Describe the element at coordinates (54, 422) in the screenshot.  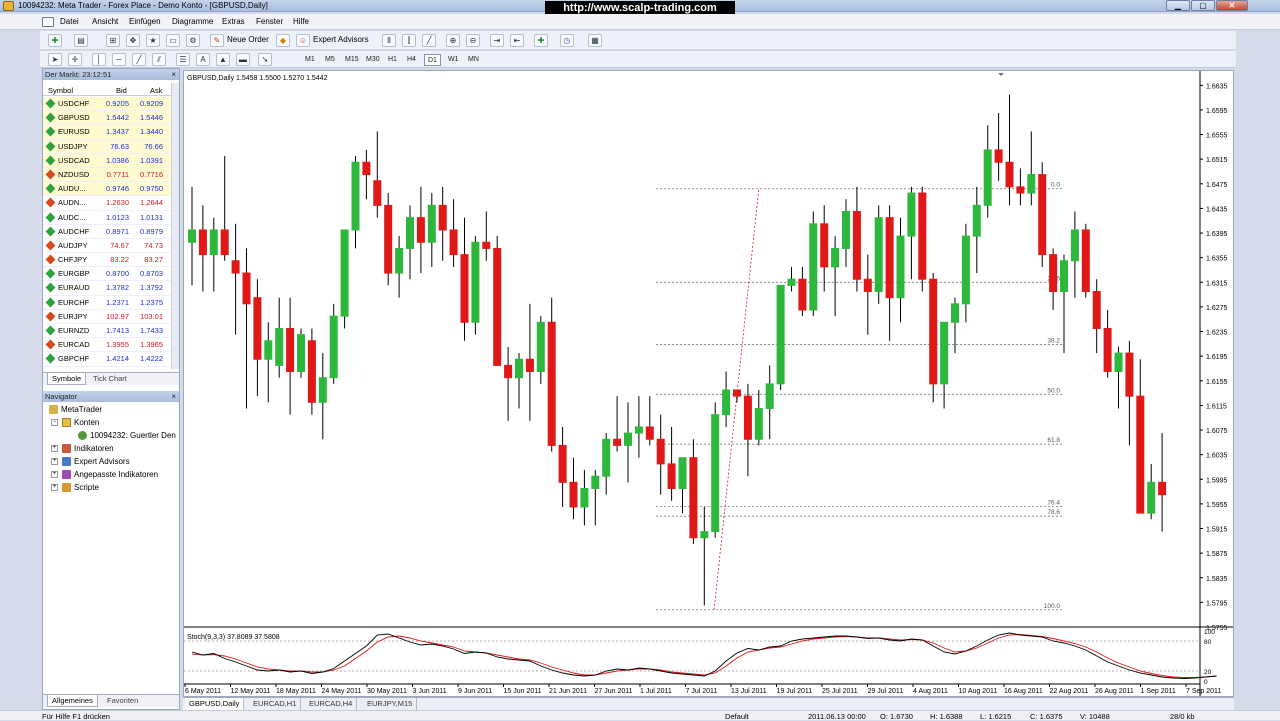
I see `collapse-icon: −` at that location.